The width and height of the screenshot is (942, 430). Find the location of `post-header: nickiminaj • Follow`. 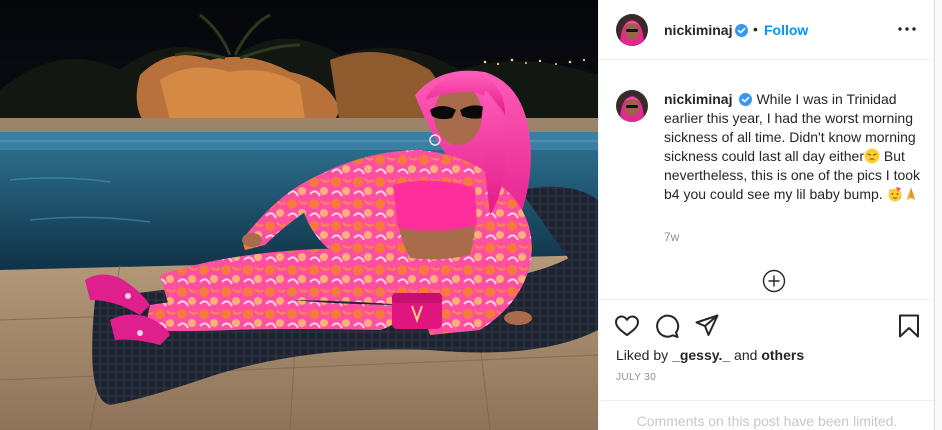

post-header: nickiminaj • Follow is located at coordinates (767, 30).